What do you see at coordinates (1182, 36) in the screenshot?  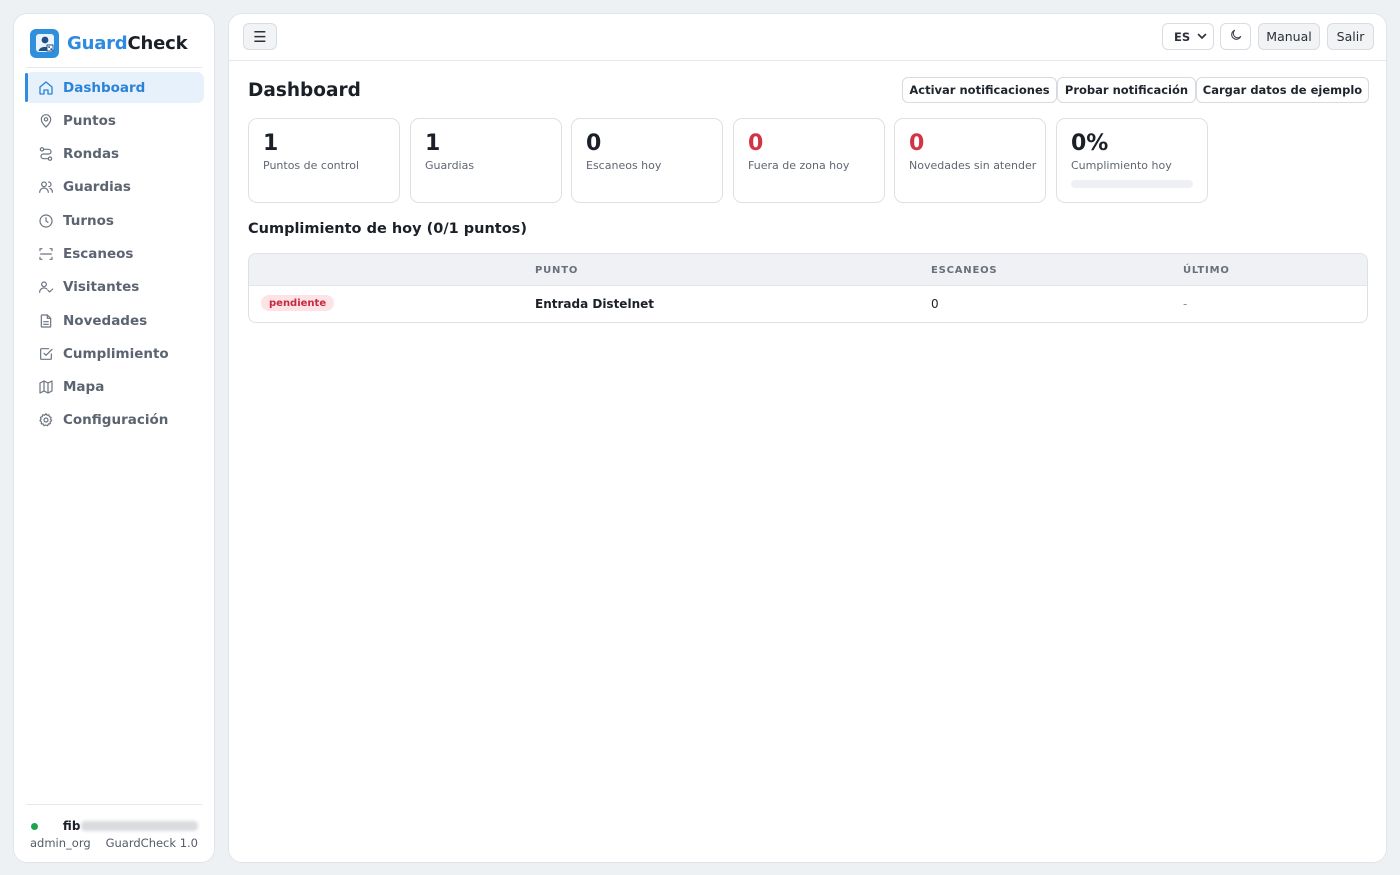 I see `language-value: ES` at bounding box center [1182, 36].